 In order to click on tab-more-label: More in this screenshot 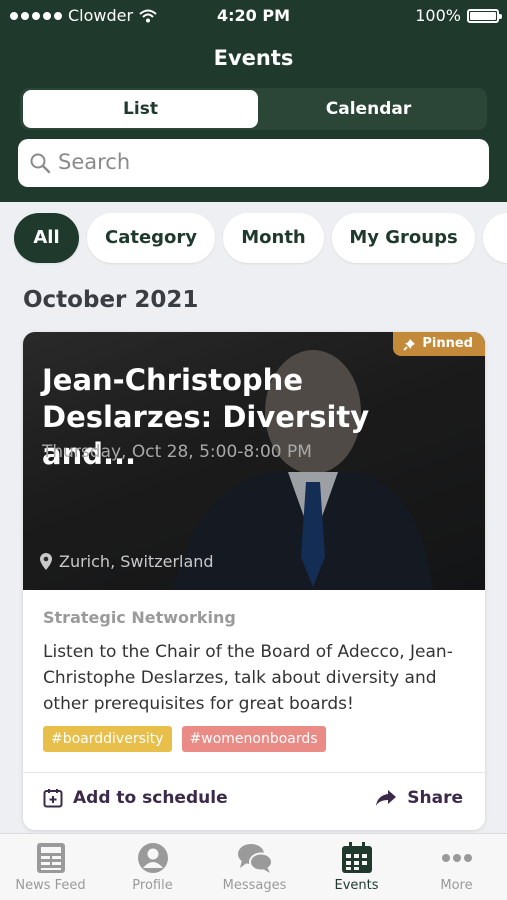, I will do `click(456, 885)`.